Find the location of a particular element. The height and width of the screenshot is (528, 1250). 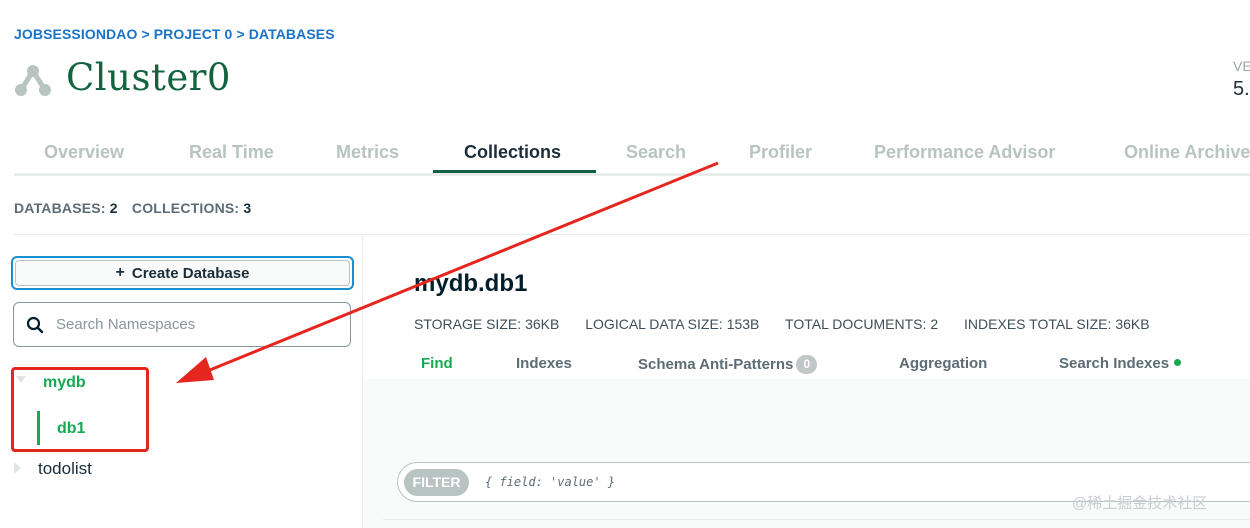

databases-count-label: DATABASES: is located at coordinates (60, 208).